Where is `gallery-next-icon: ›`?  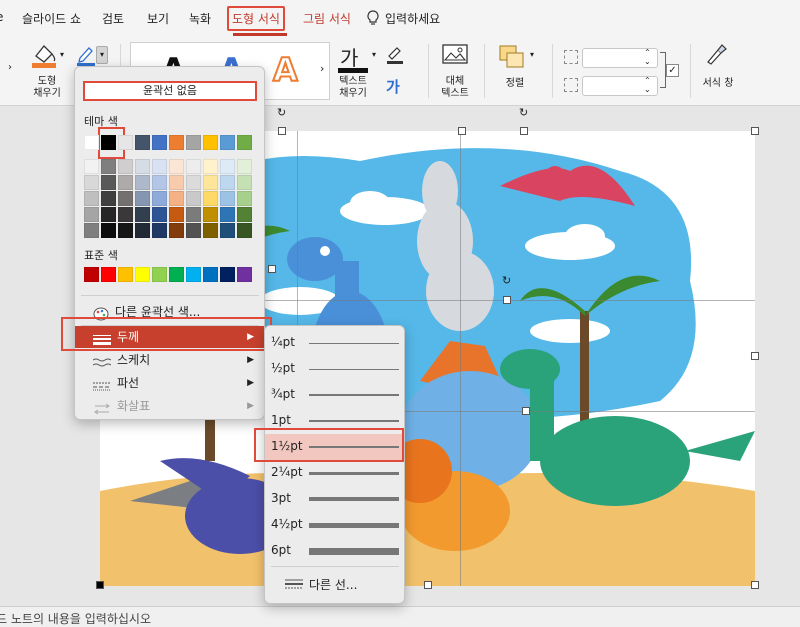 gallery-next-icon: › is located at coordinates (322, 68).